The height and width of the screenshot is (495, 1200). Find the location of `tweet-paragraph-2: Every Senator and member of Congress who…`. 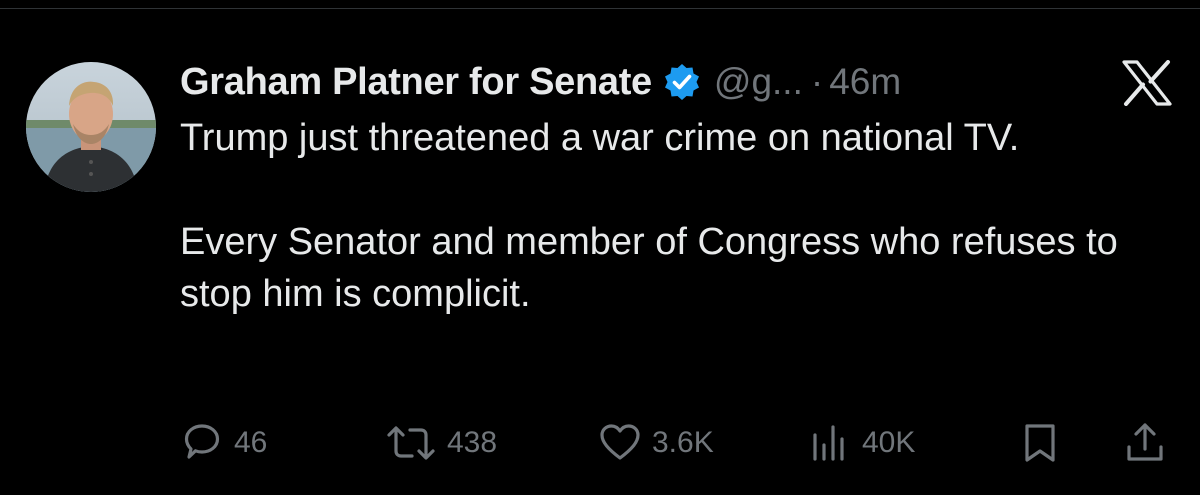

tweet-paragraph-2: Every Senator and member of Congress who… is located at coordinates (649, 268).